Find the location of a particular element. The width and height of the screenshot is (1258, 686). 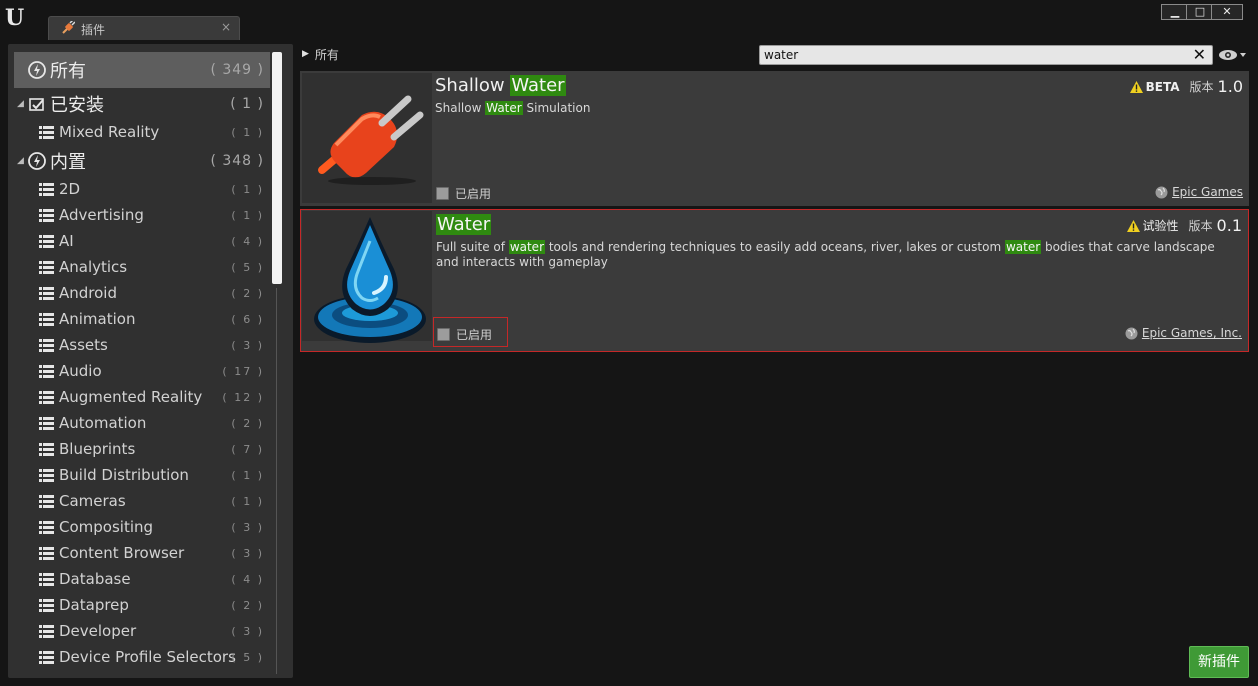

category-item: Analytics ( 5 ) is located at coordinates (142, 267).